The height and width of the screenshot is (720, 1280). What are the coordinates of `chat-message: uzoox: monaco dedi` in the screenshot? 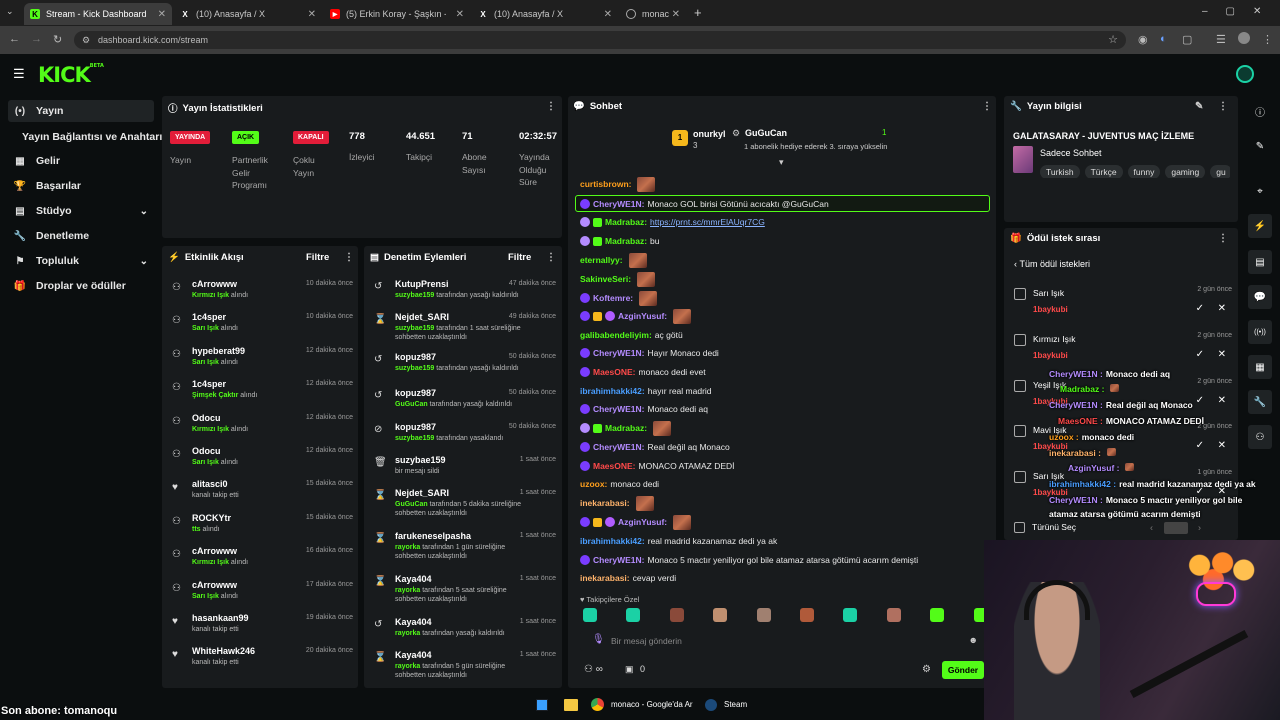 It's located at (619, 484).